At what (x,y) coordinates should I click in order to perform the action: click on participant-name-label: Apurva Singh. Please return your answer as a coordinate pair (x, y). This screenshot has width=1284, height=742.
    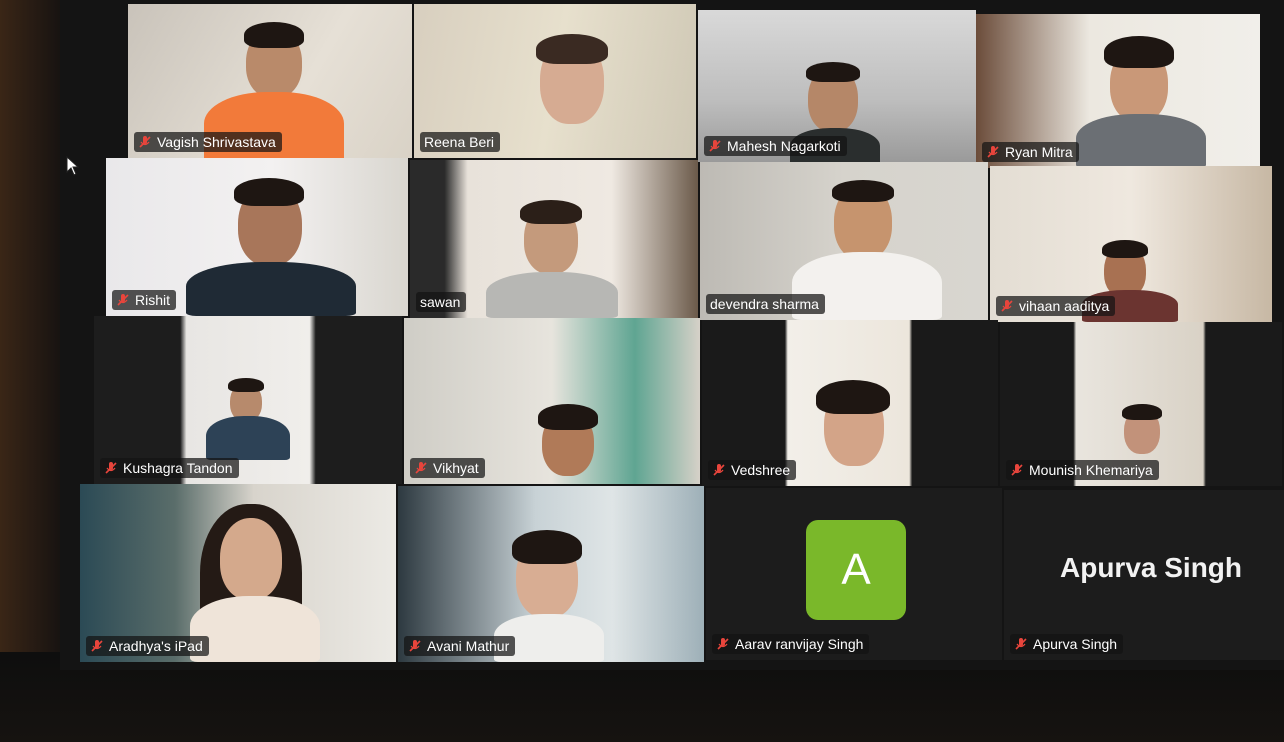
    Looking at the image, I should click on (1067, 644).